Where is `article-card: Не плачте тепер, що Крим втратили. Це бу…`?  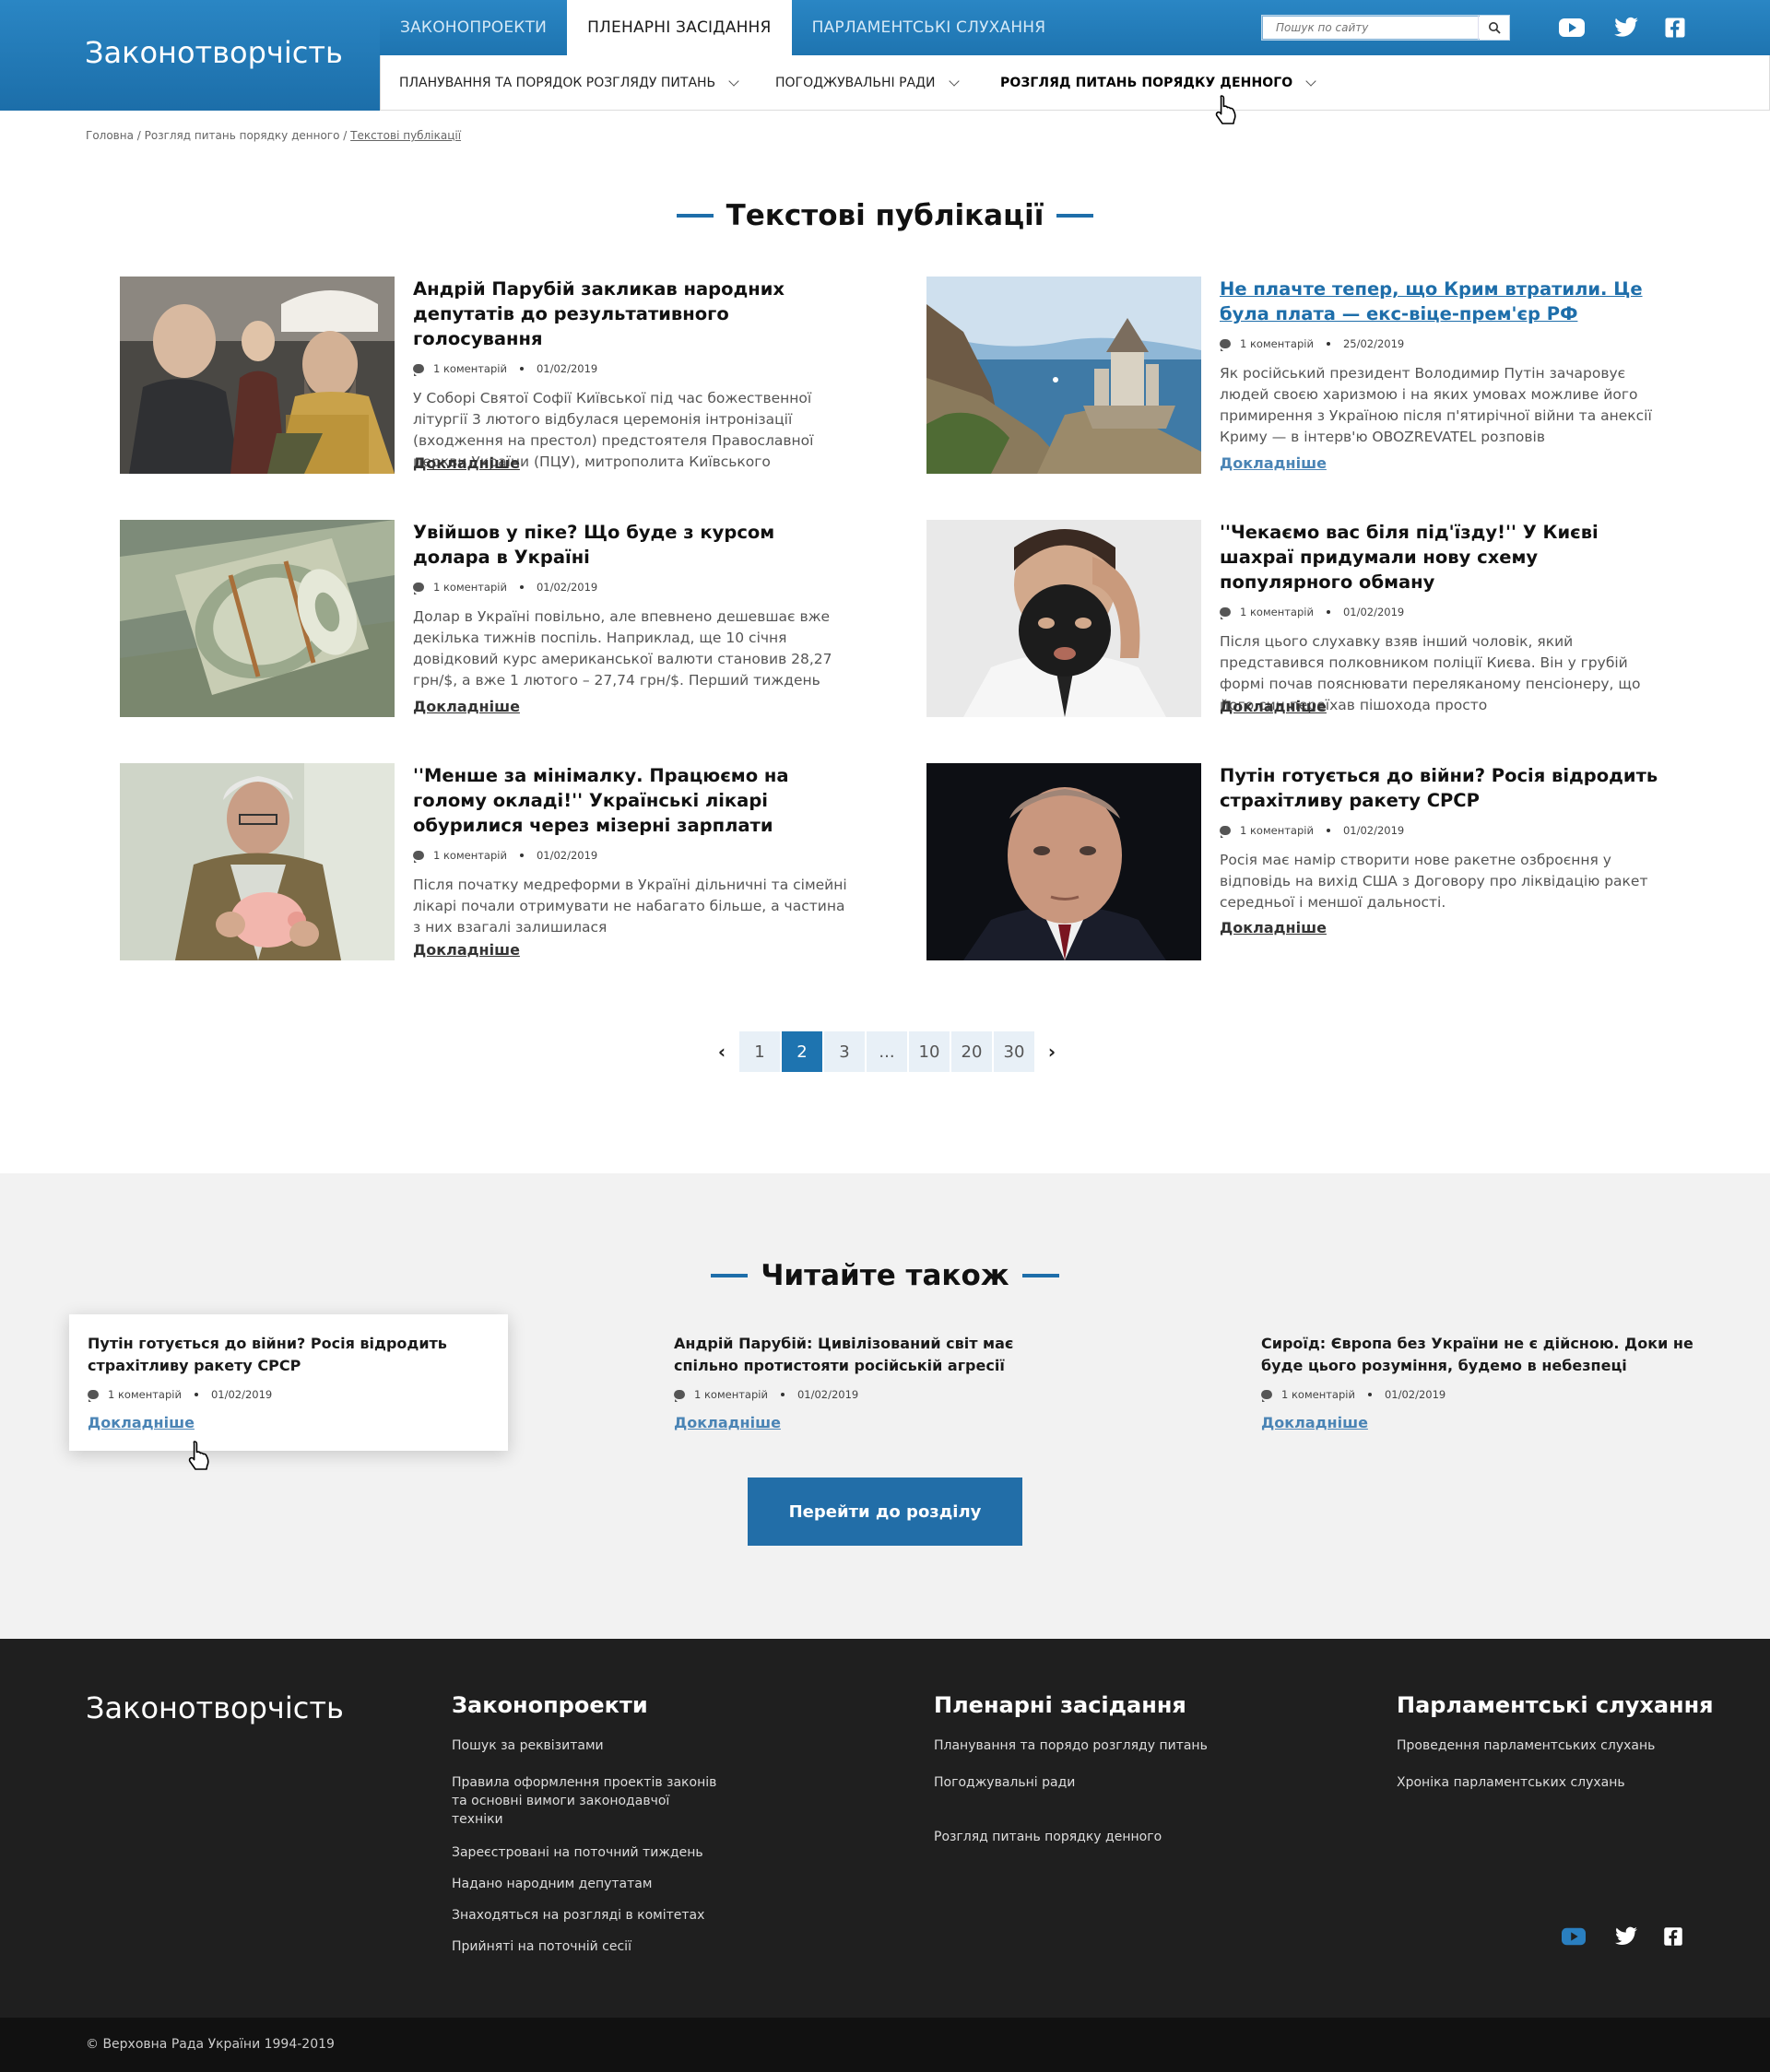 article-card: Не плачте тепер, що Крим втратили. Це бу… is located at coordinates (1295, 376).